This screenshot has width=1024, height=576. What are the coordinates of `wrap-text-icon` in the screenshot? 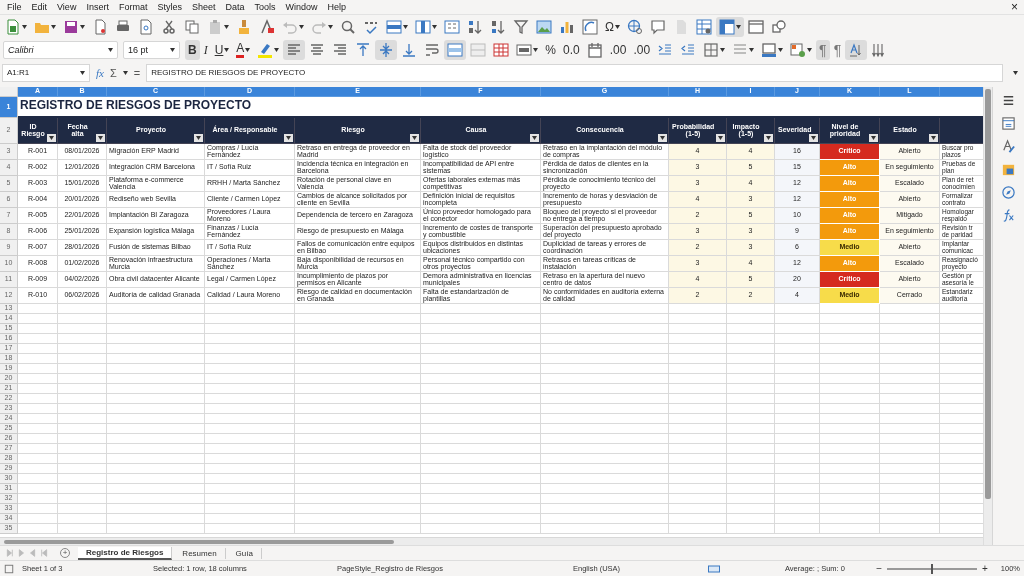 It's located at (432, 49).